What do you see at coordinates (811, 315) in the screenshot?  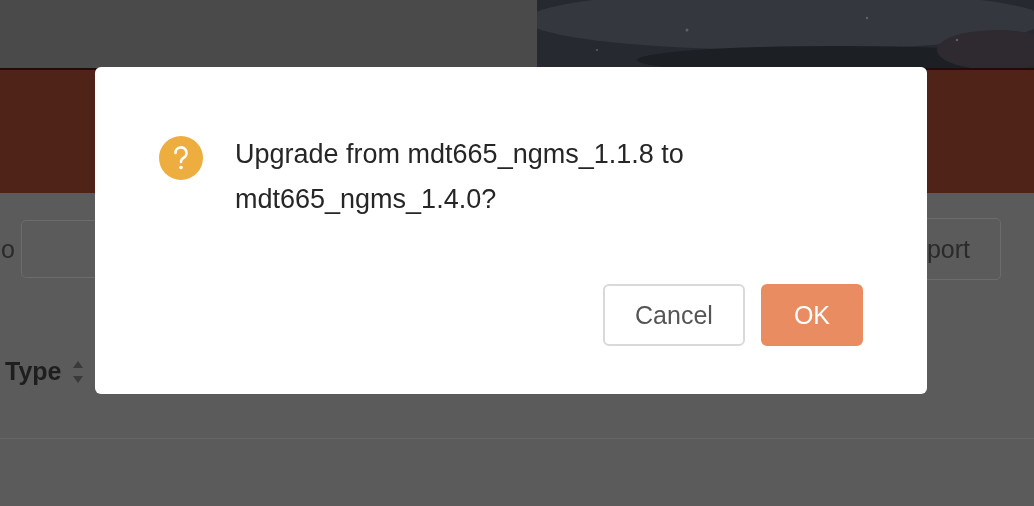 I see `ok-button: OK` at bounding box center [811, 315].